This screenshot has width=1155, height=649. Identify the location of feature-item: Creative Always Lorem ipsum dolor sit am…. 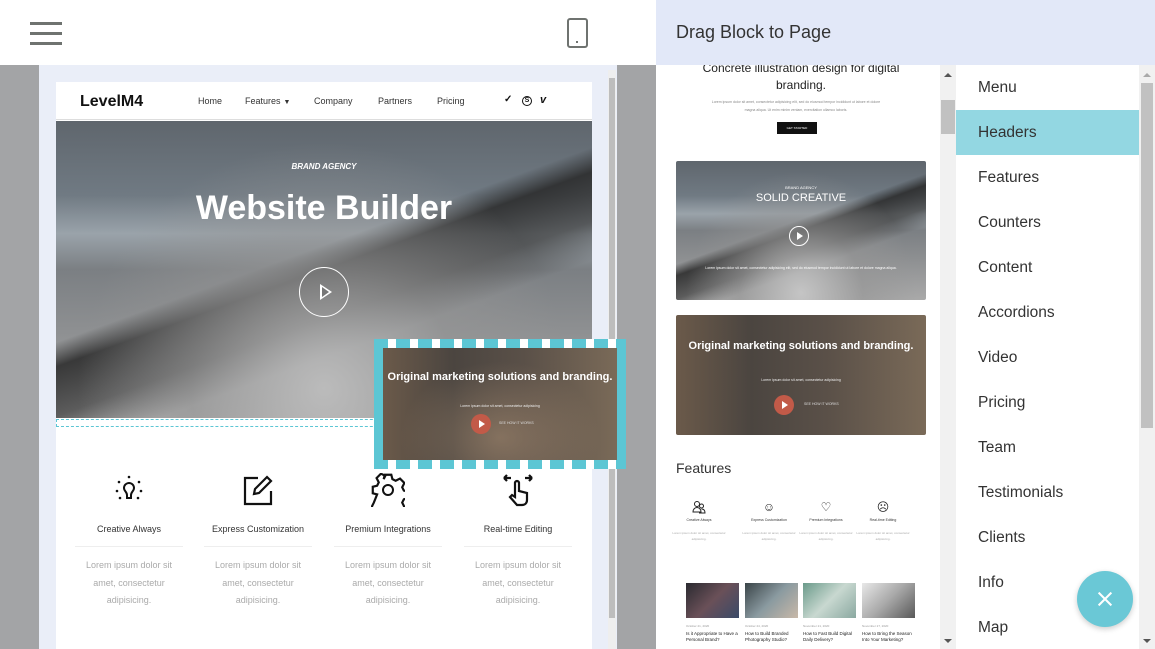
(129, 541).